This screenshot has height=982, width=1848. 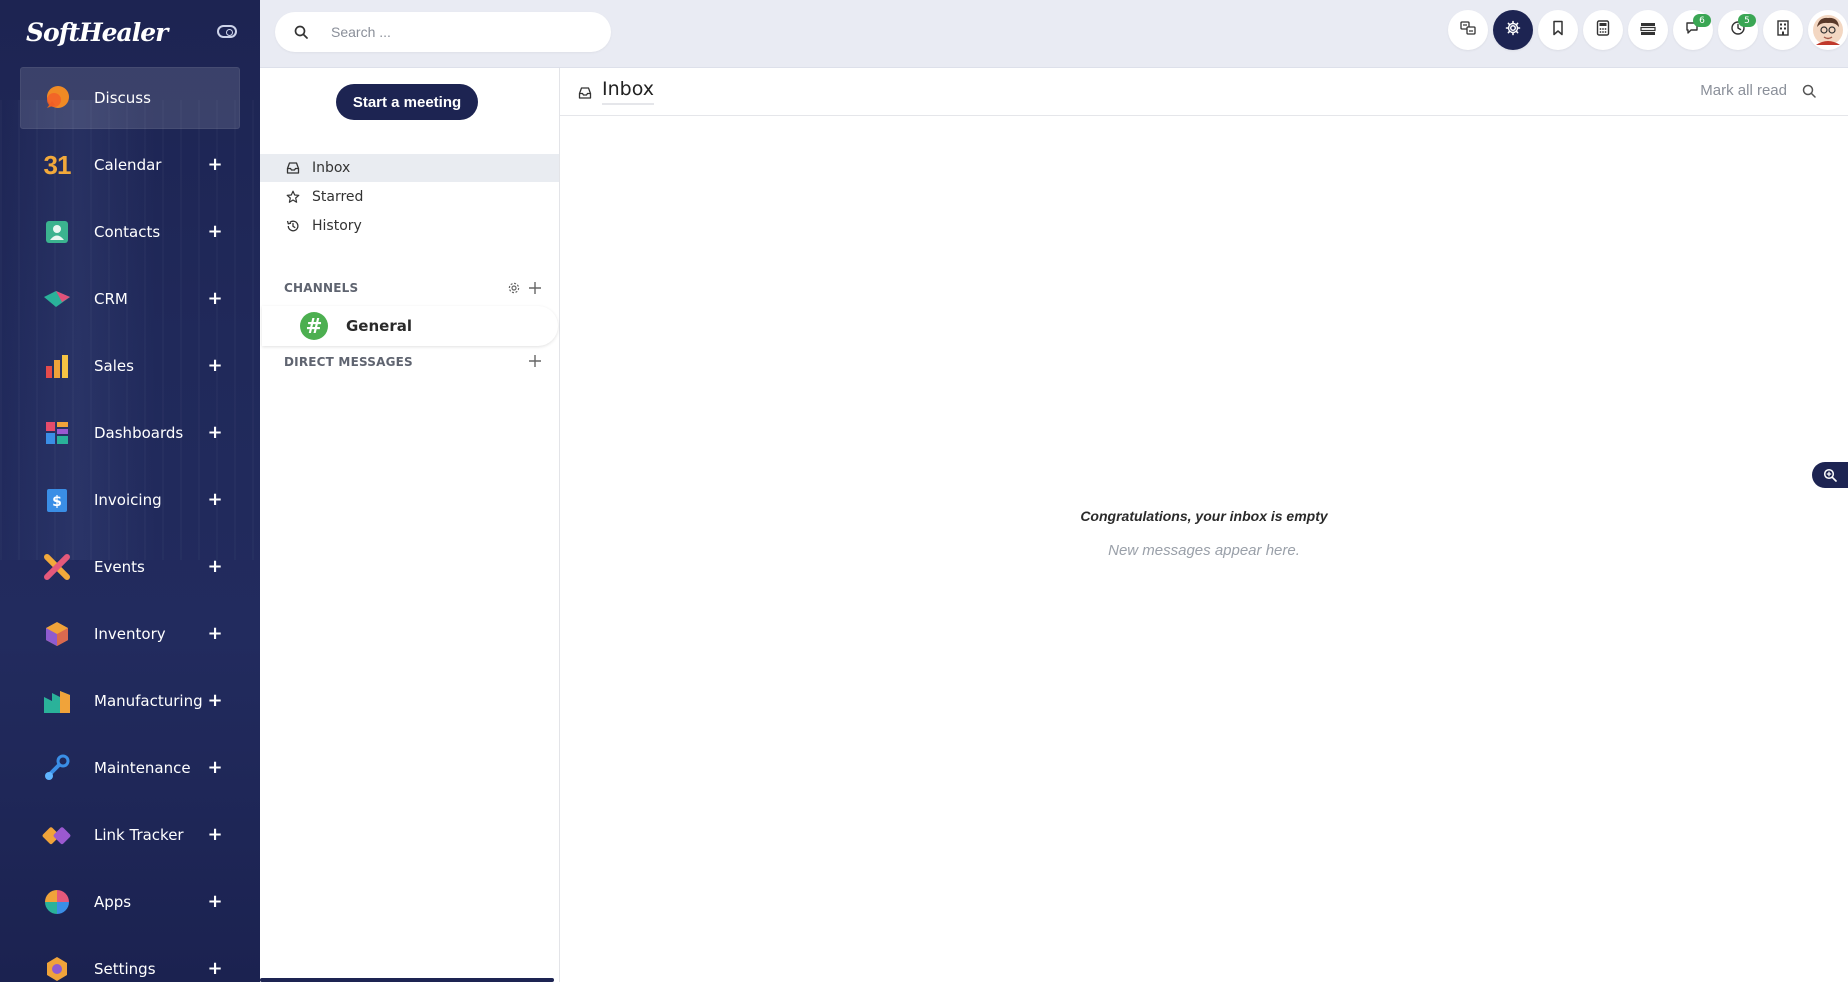 What do you see at coordinates (130, 433) in the screenshot?
I see `sidebar-item-dashboards: Dashboards +` at bounding box center [130, 433].